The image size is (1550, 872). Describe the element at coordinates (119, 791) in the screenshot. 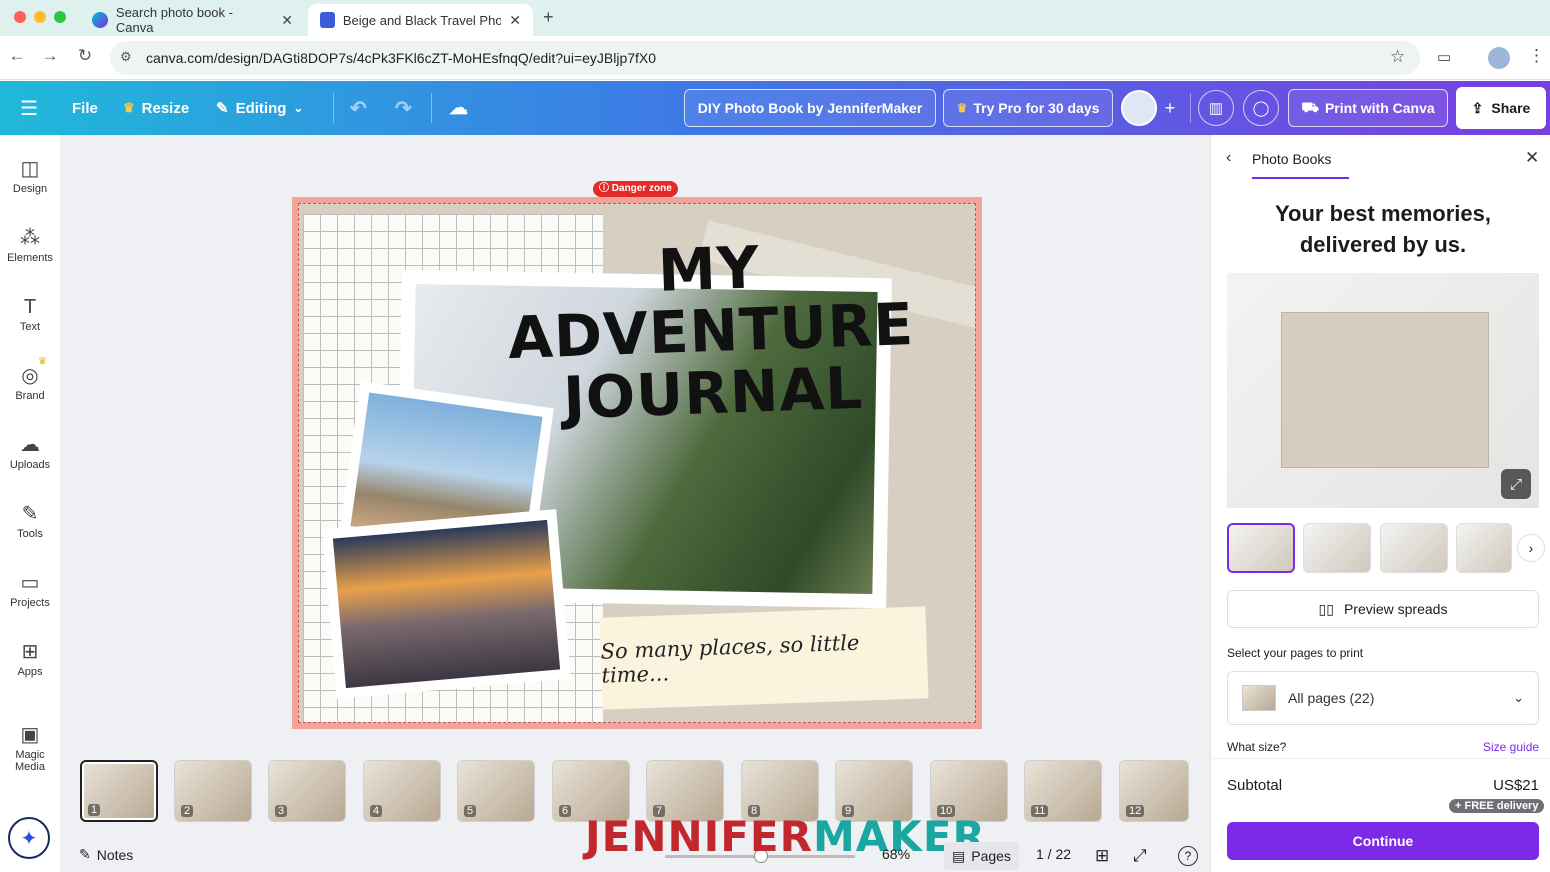

I see `page-thumbnail: 1` at that location.